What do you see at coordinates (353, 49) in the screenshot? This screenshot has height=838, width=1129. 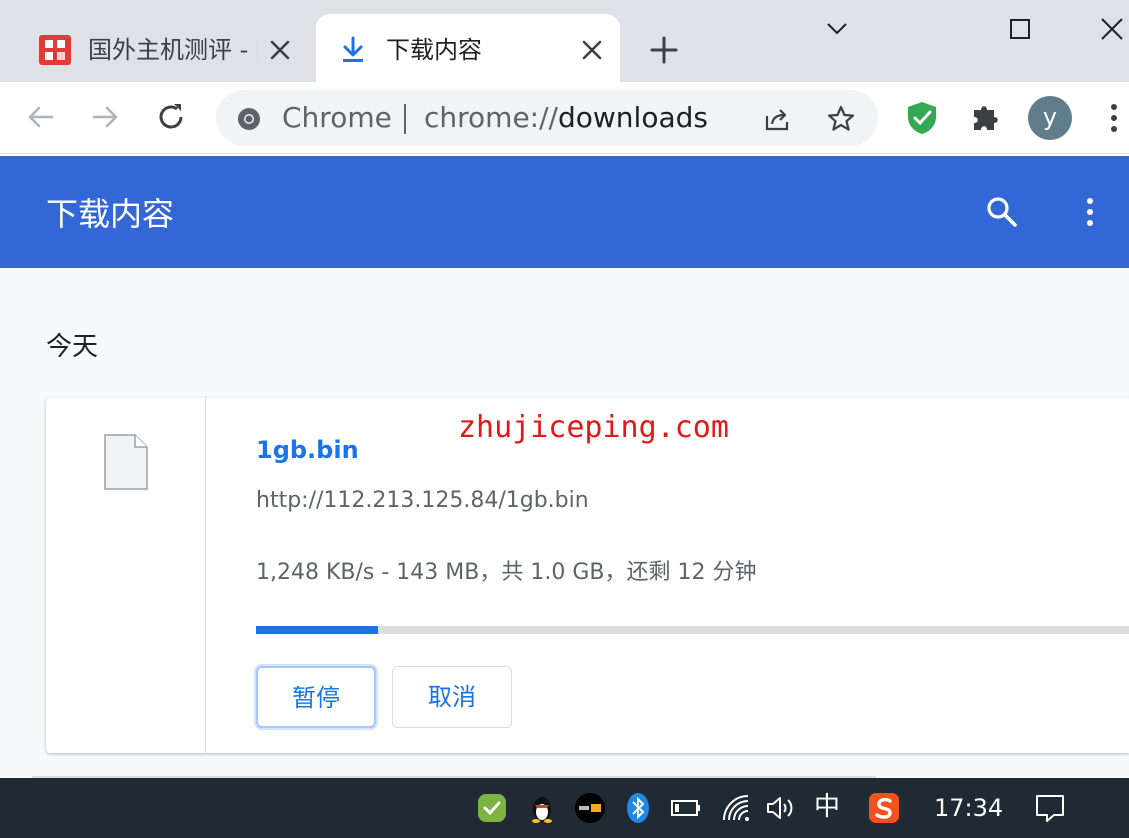 I see `download-icon` at bounding box center [353, 49].